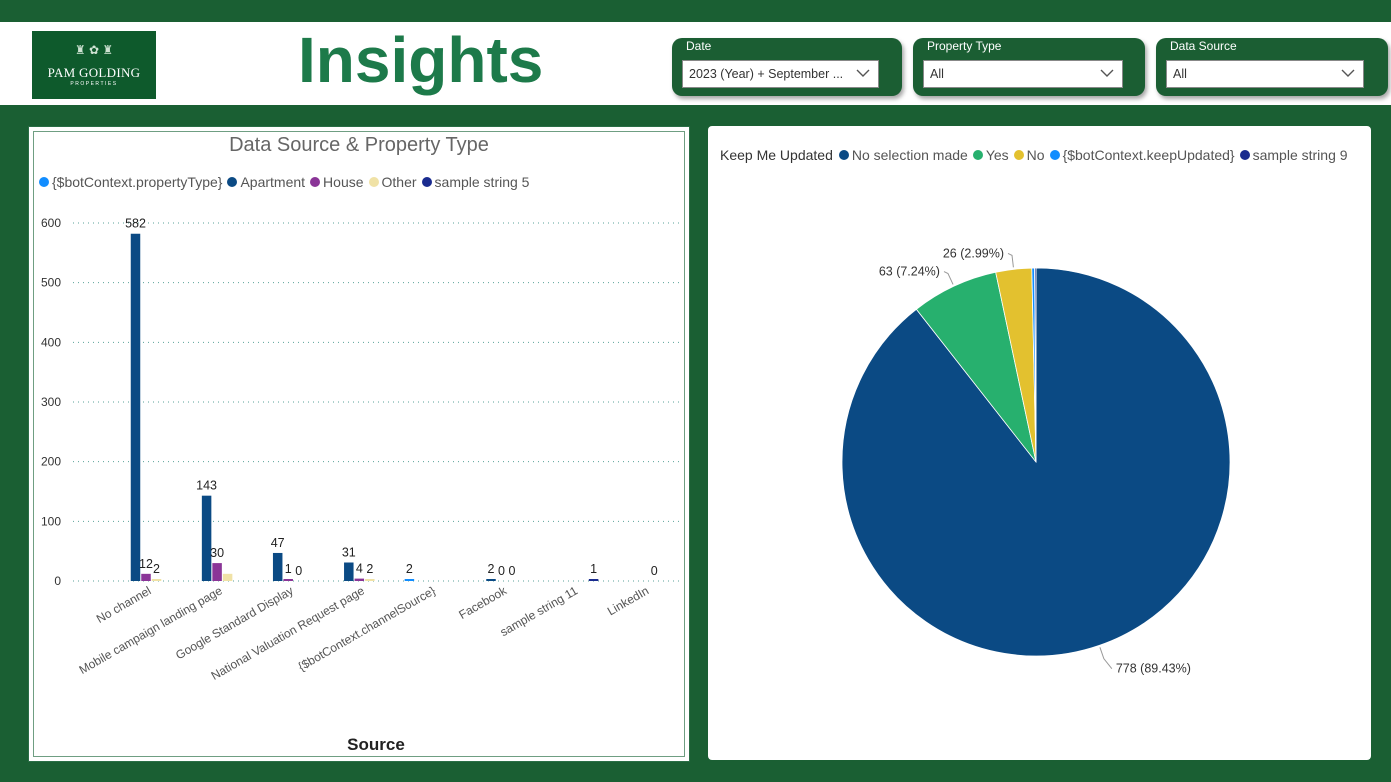 The image size is (1391, 782). I want to click on x-tick-label: LinkedIn, so click(628, 600).